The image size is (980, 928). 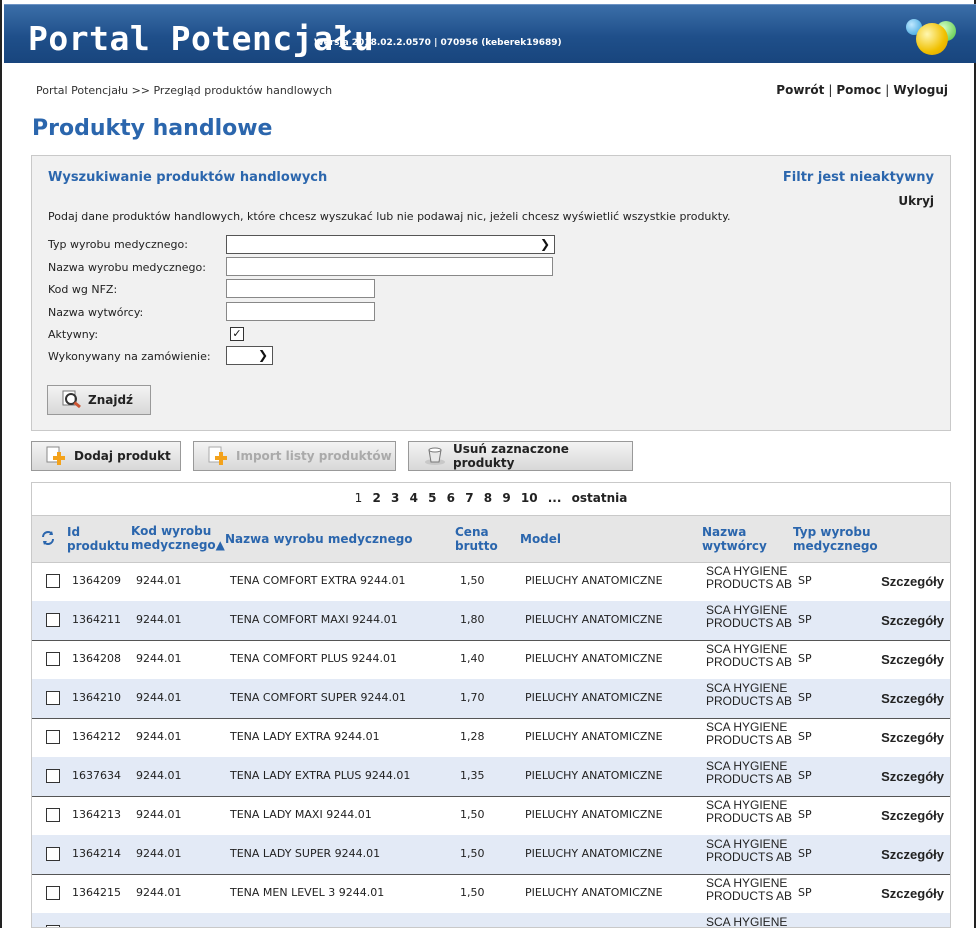 What do you see at coordinates (72, 400) in the screenshot?
I see `magnifier-icon` at bounding box center [72, 400].